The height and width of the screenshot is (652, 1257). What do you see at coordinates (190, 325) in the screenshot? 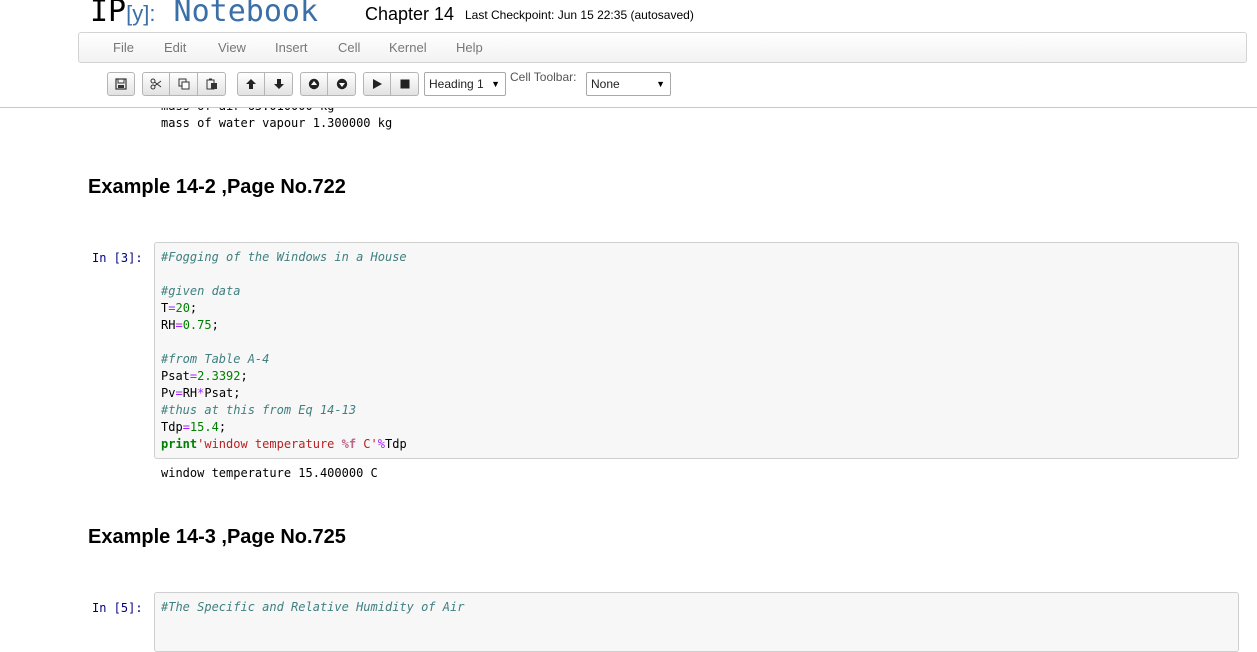
I see `code-line: RH=0.75;` at bounding box center [190, 325].